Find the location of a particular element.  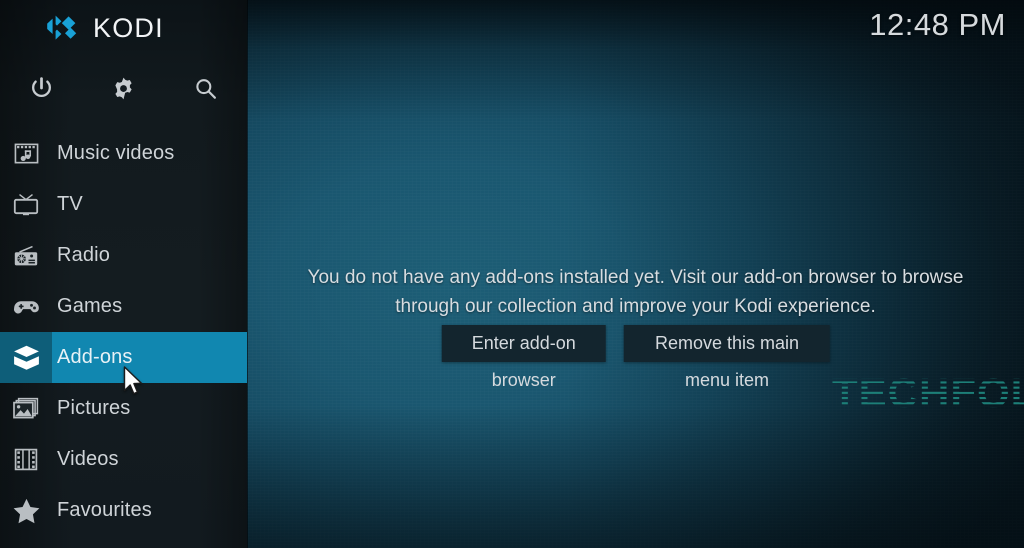

techfollows-watermark: TECHFOLLOWS is located at coordinates (928, 393).